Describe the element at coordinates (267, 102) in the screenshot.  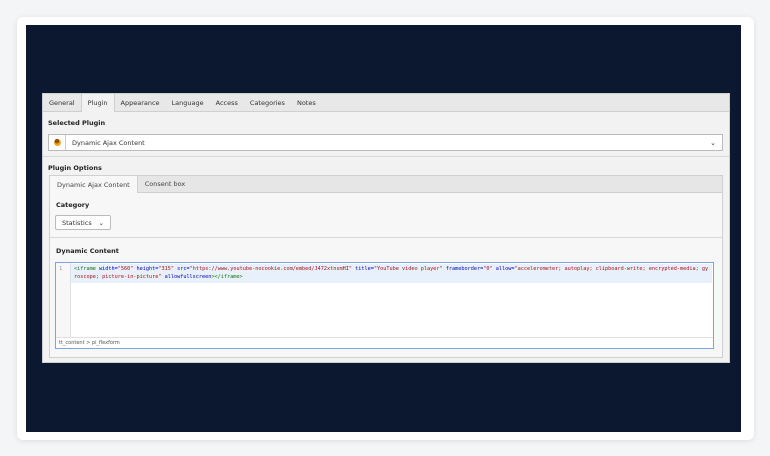
I see `tab-categories: Categories` at that location.